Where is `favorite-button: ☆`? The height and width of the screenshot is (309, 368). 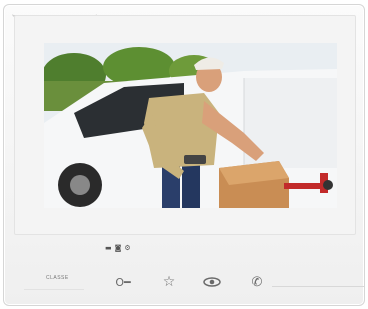
favorite-button: ☆ is located at coordinates (169, 282).